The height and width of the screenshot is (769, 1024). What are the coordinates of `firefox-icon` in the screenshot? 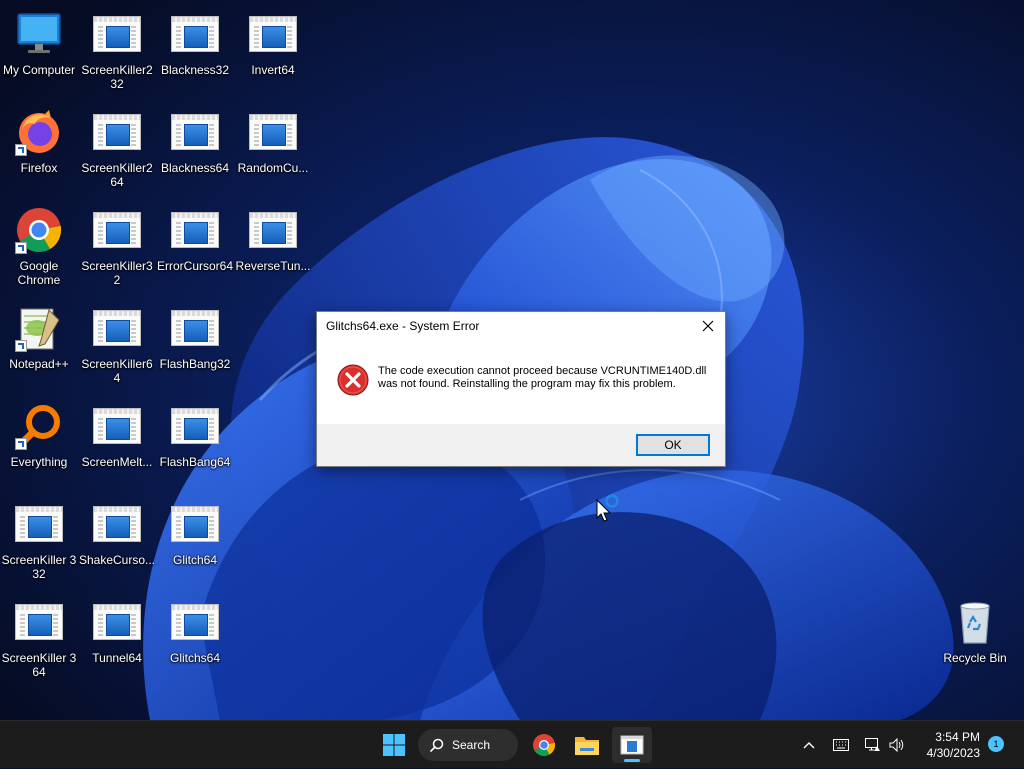 It's located at (39, 132).